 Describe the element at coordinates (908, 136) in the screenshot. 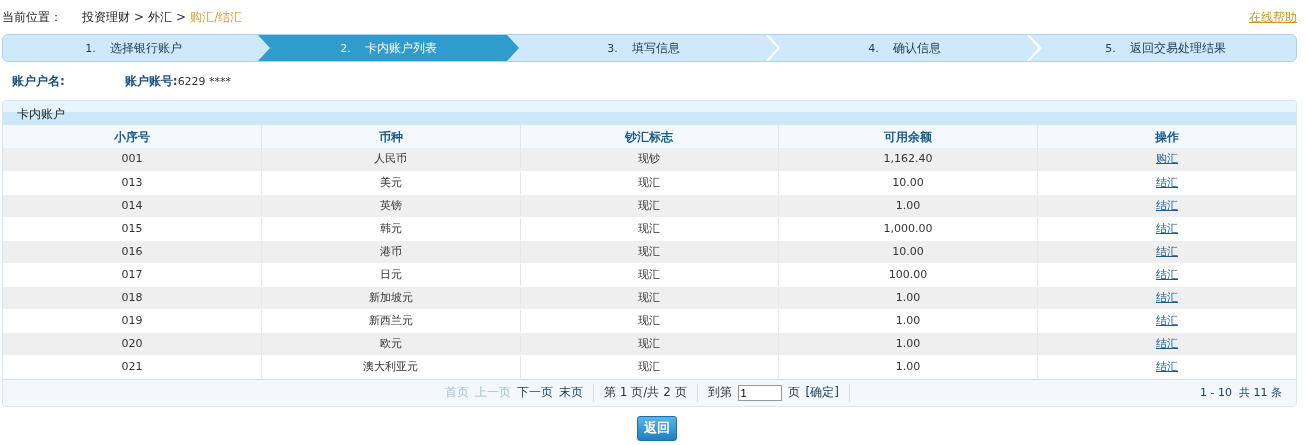

I see `column-header: 可用余额` at that location.